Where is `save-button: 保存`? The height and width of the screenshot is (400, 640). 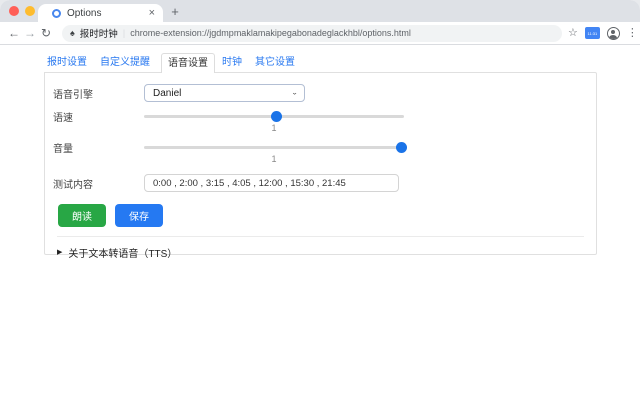 save-button: 保存 is located at coordinates (139, 215).